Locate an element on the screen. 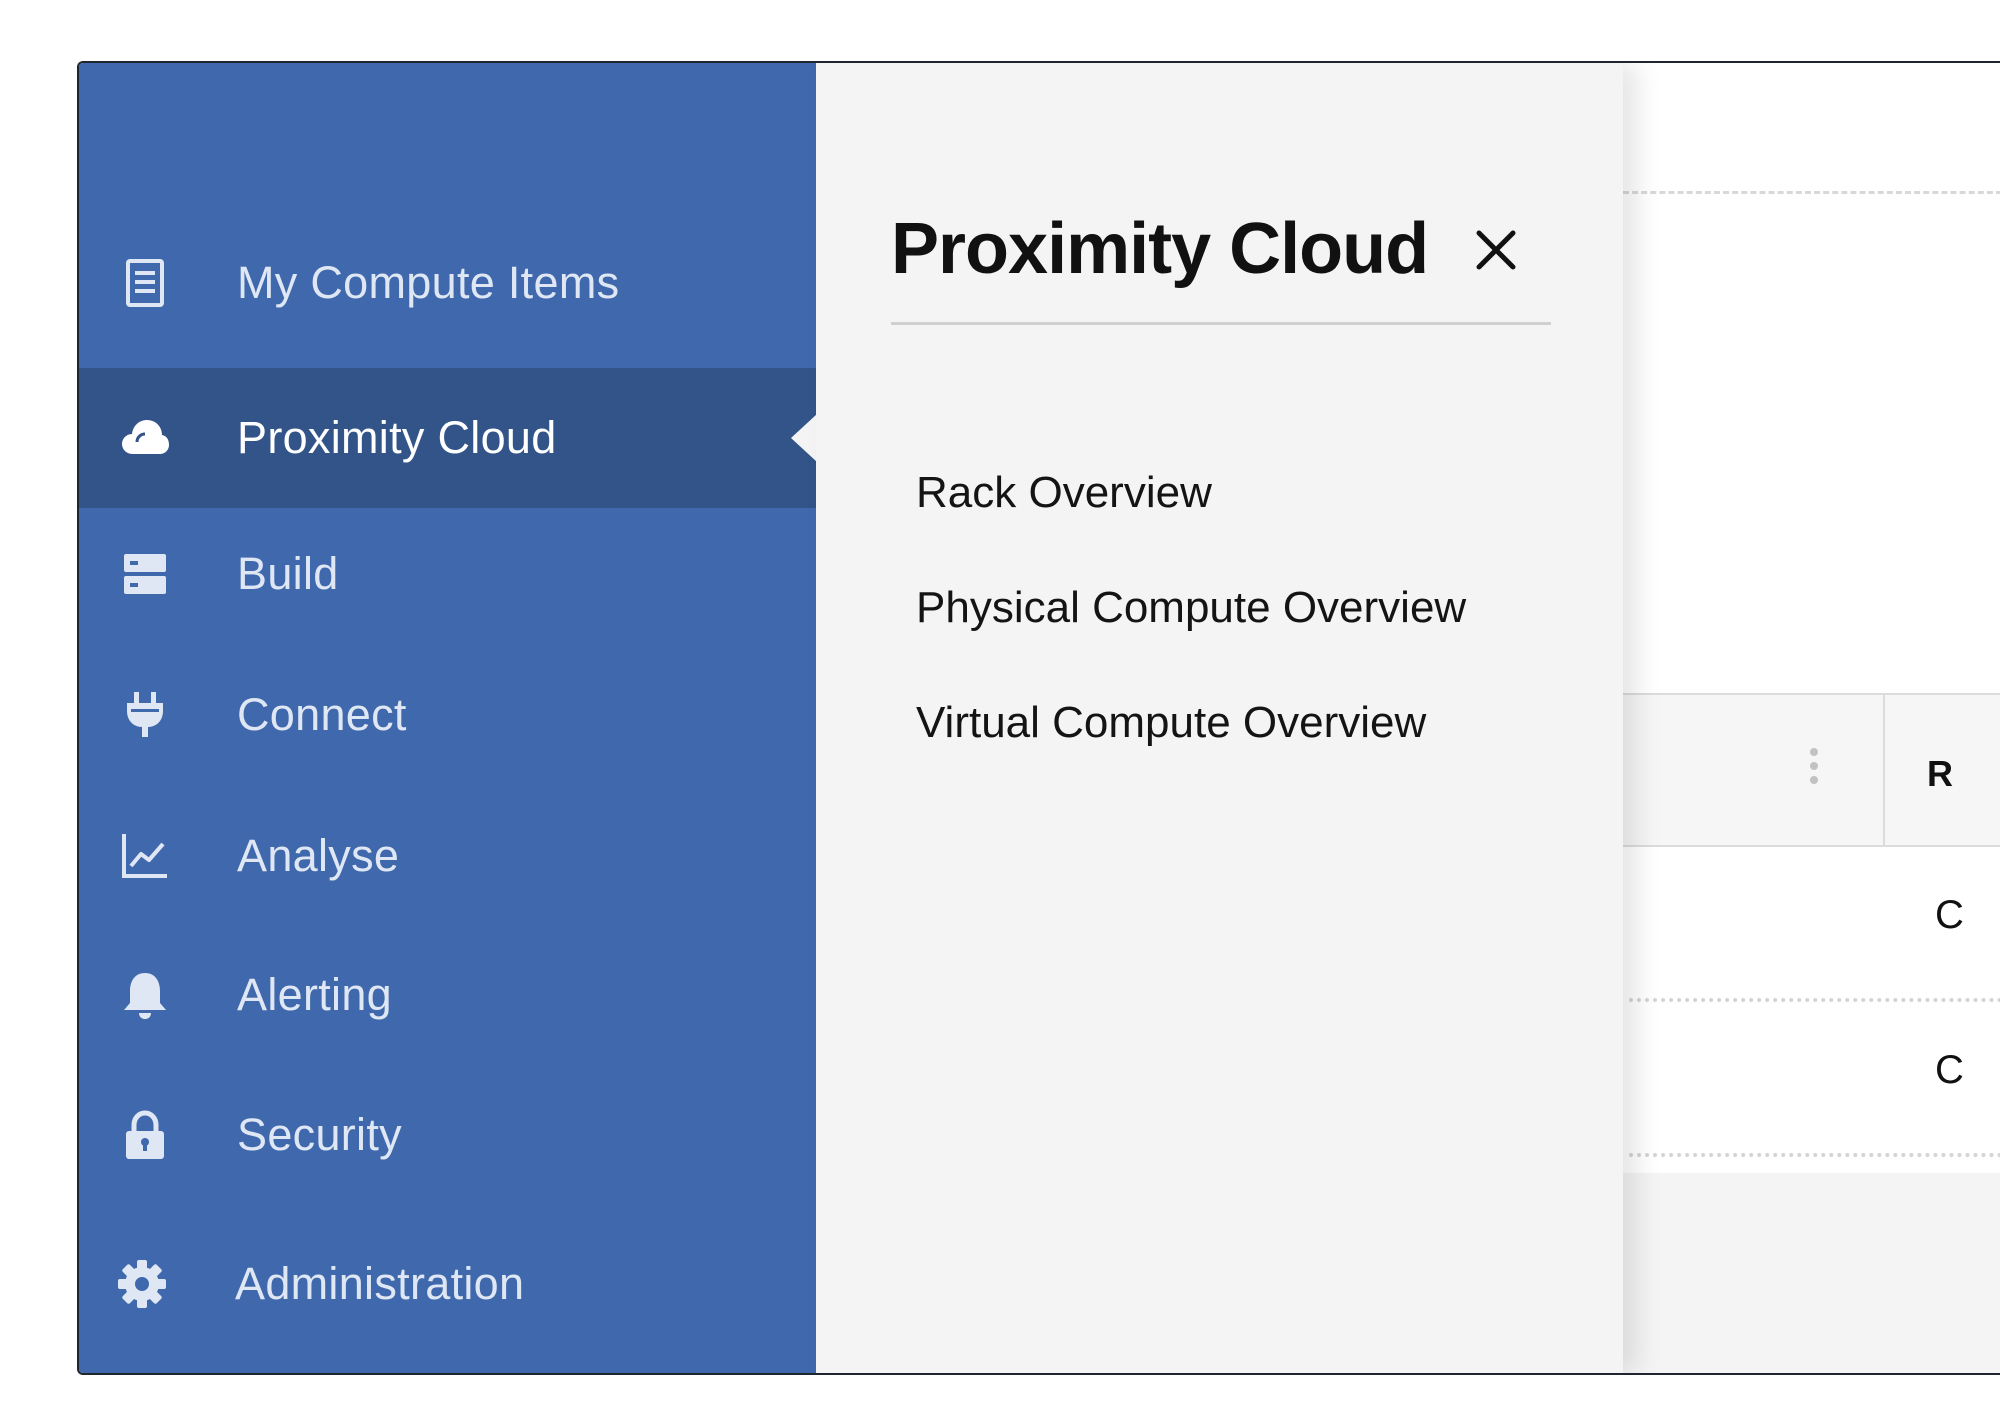  bell-icon is located at coordinates (145, 995).